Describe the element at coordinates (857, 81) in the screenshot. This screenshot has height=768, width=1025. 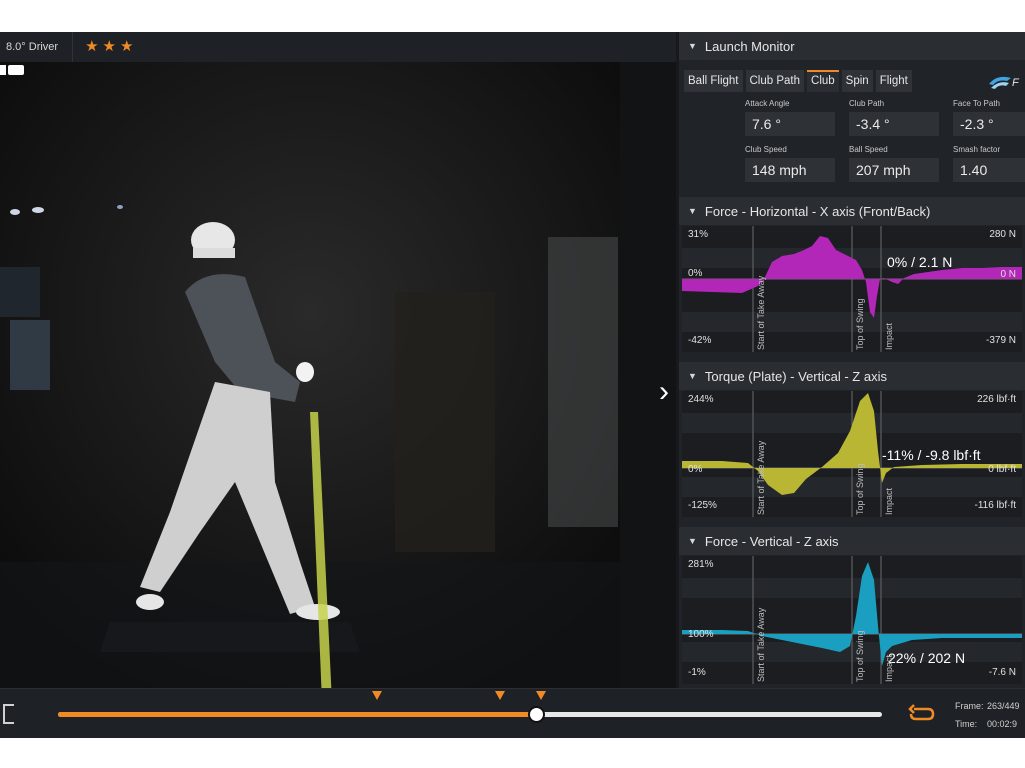
I see `tab-spin: Spin` at that location.